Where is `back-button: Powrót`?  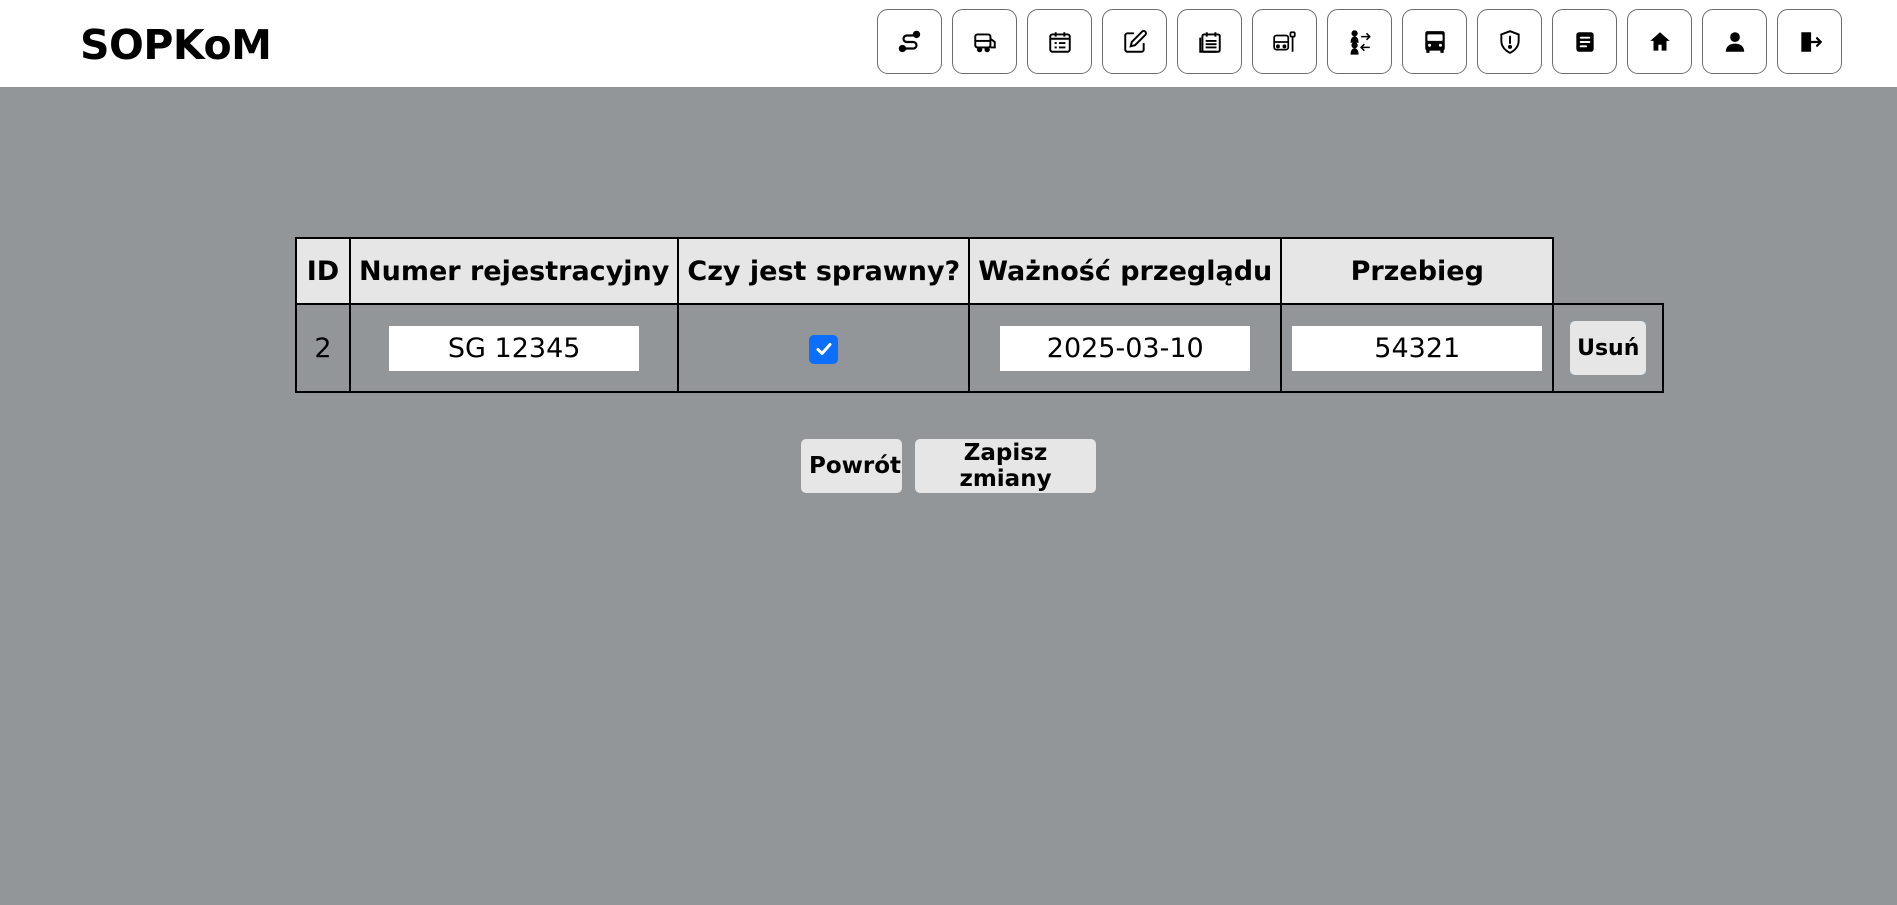
back-button: Powrót is located at coordinates (851, 466).